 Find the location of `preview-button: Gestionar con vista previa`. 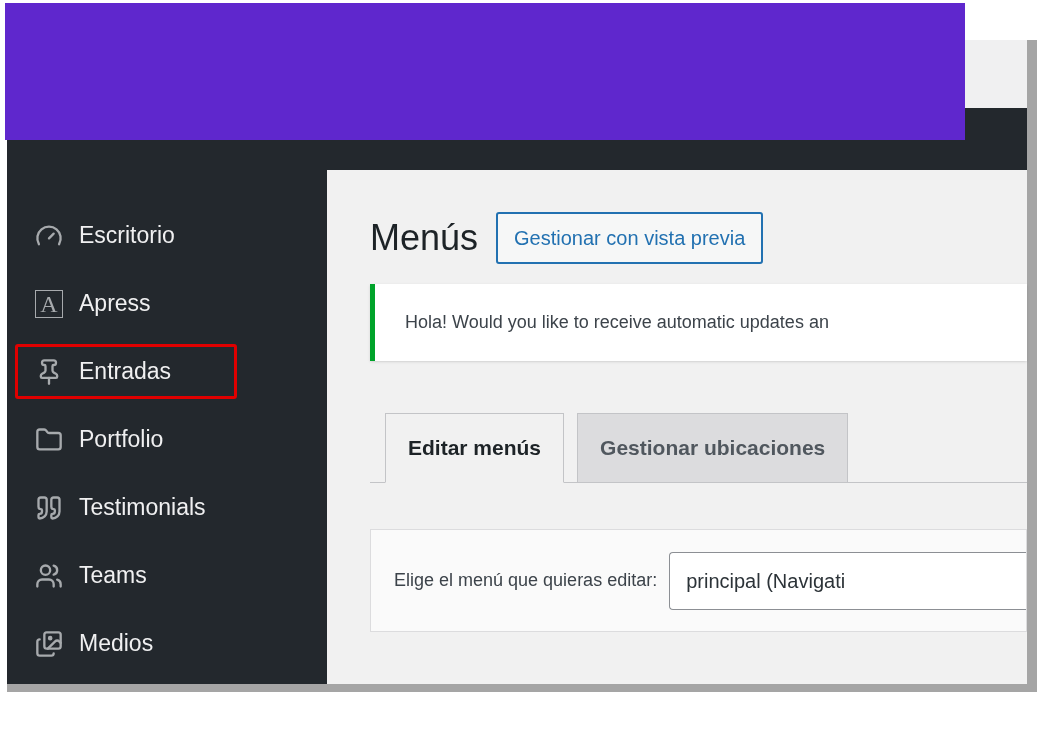

preview-button: Gestionar con vista previa is located at coordinates (630, 238).